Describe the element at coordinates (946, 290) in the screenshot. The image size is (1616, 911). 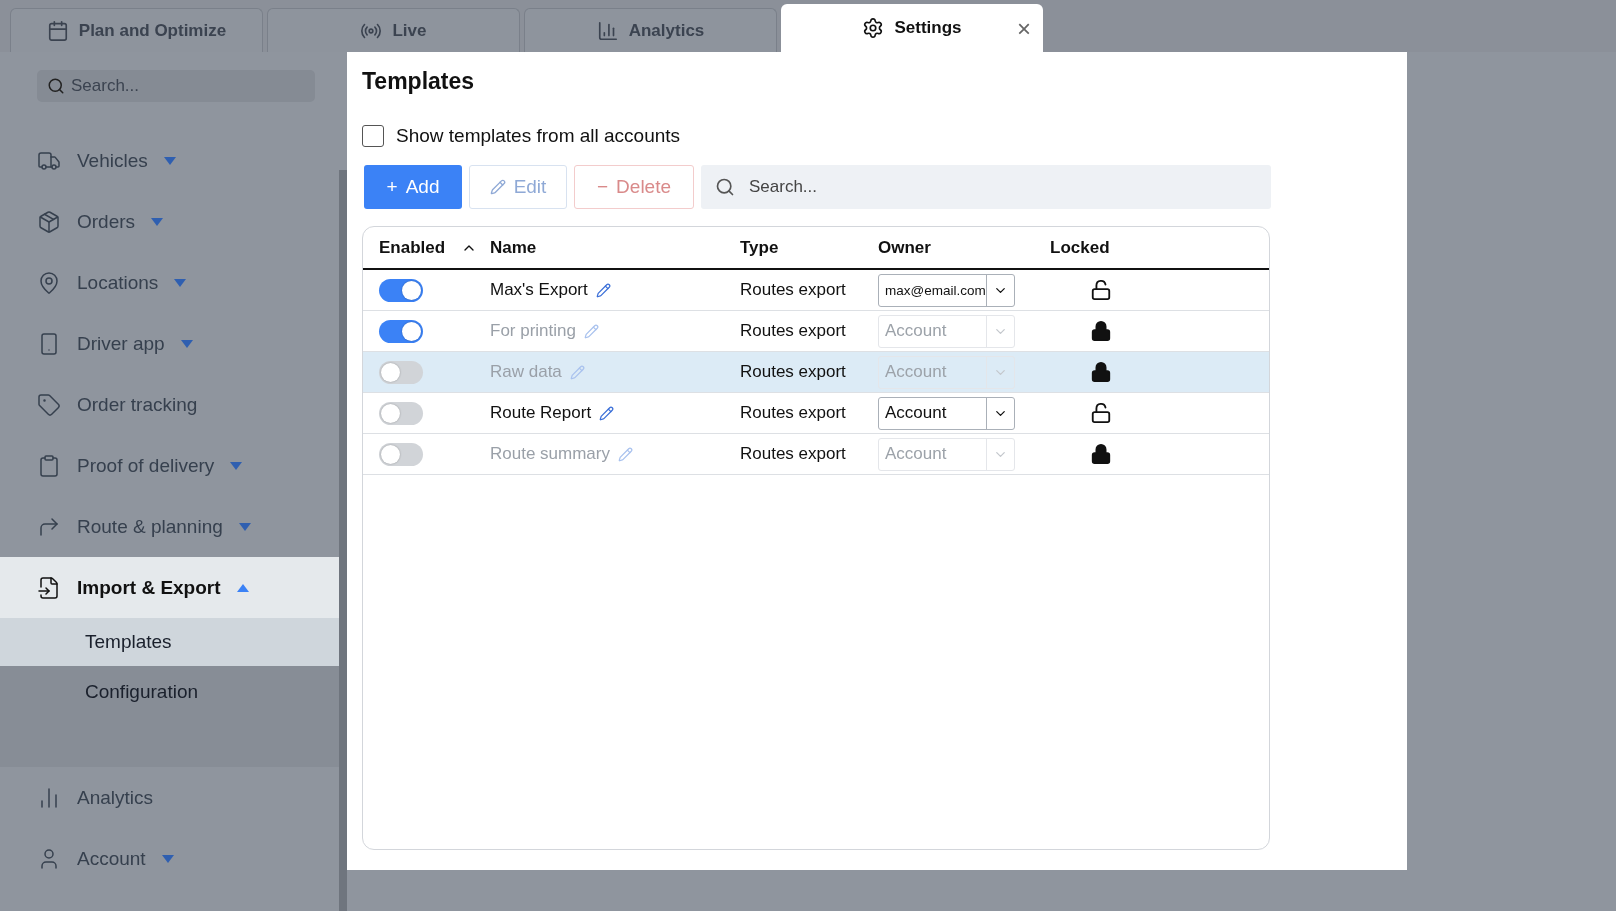
I see `owner-dropdown: max@email.com` at that location.